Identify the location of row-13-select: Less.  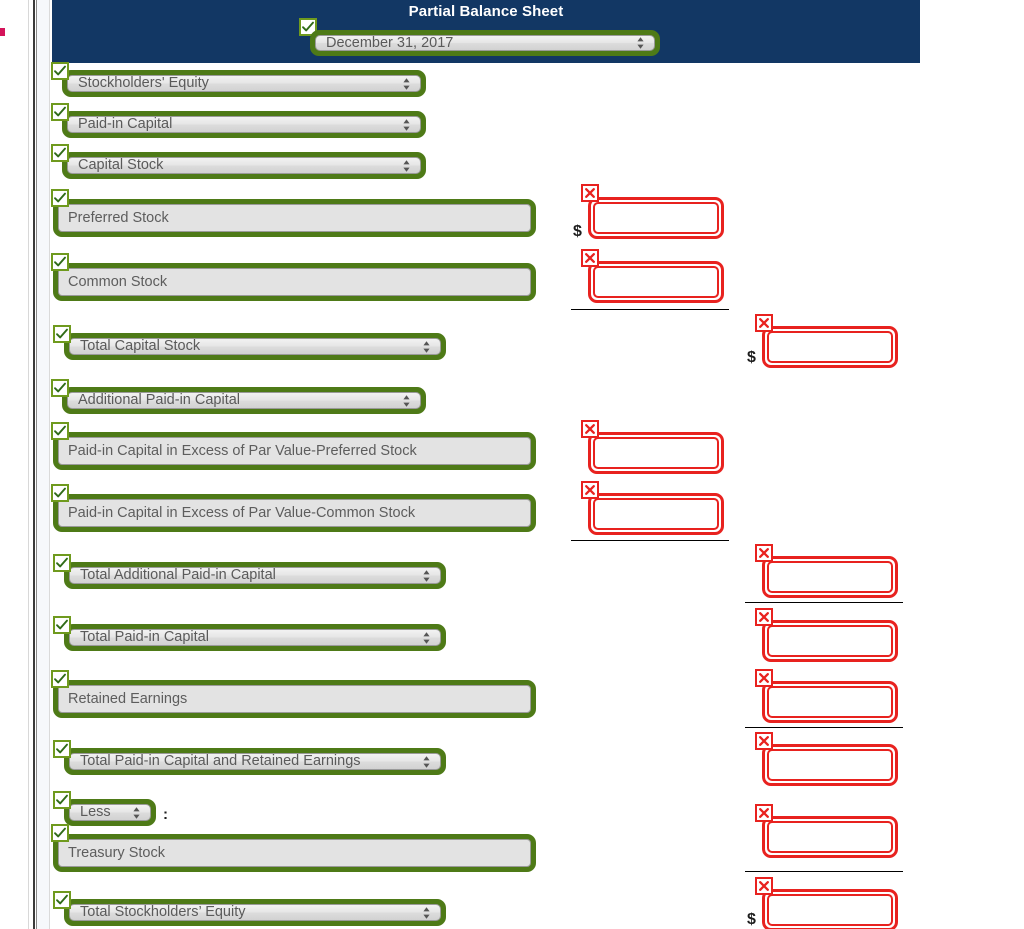
(110, 812).